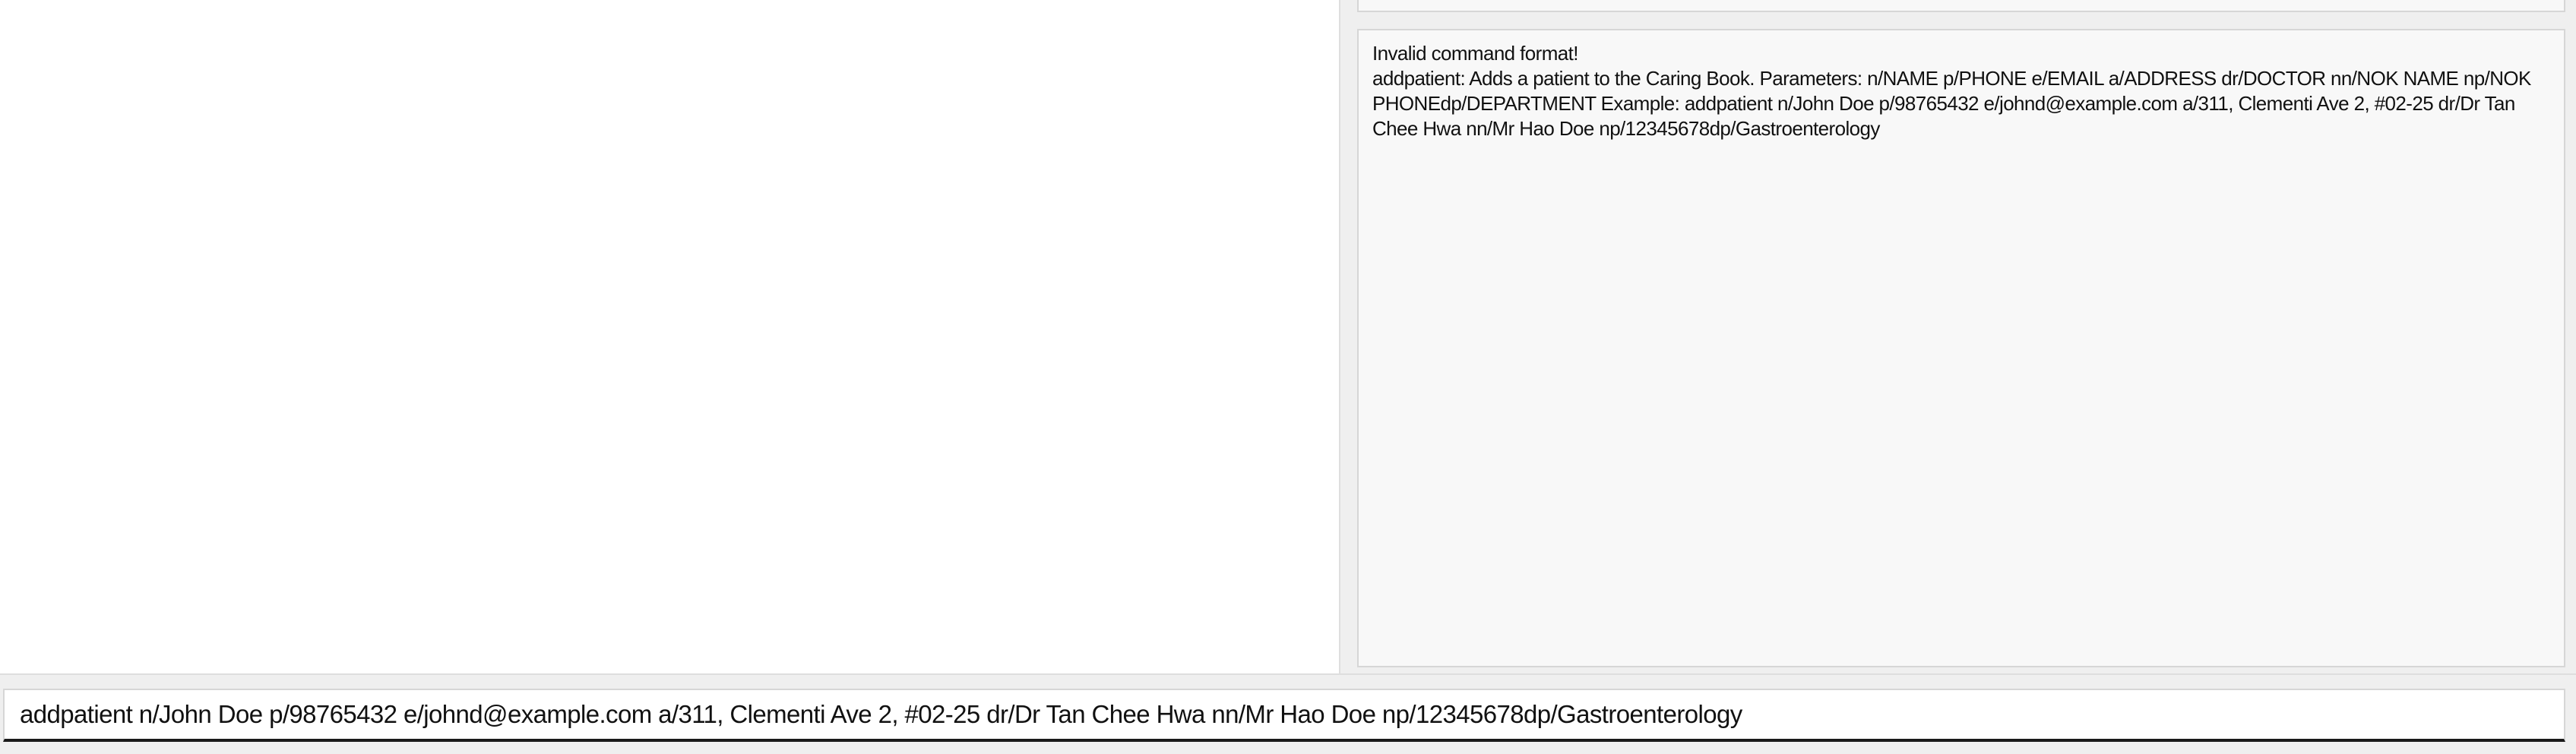  I want to click on top-panel-box, so click(1961, 6).